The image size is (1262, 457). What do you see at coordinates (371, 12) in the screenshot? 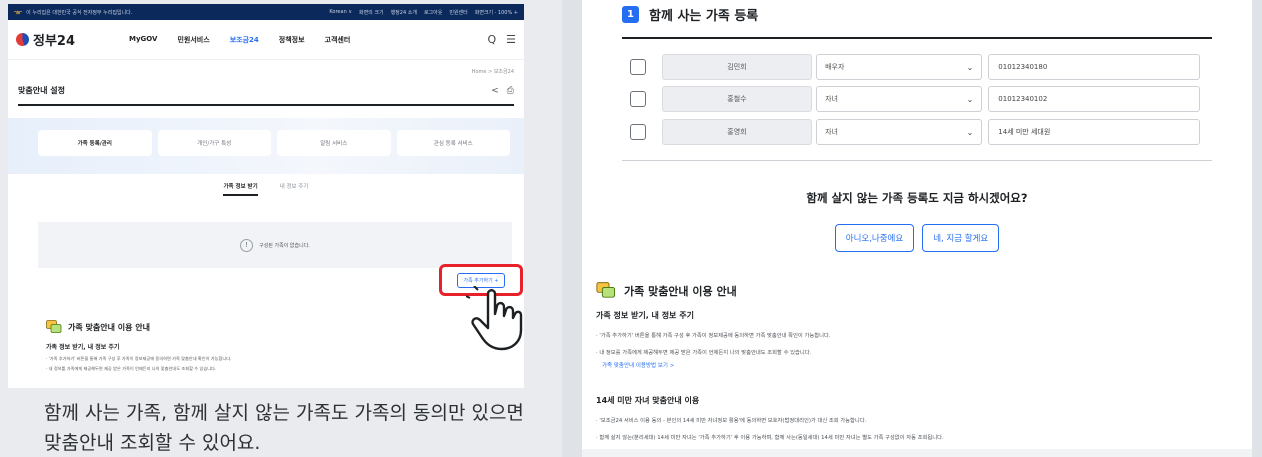
I see `utility-link: 화면의 크기` at bounding box center [371, 12].